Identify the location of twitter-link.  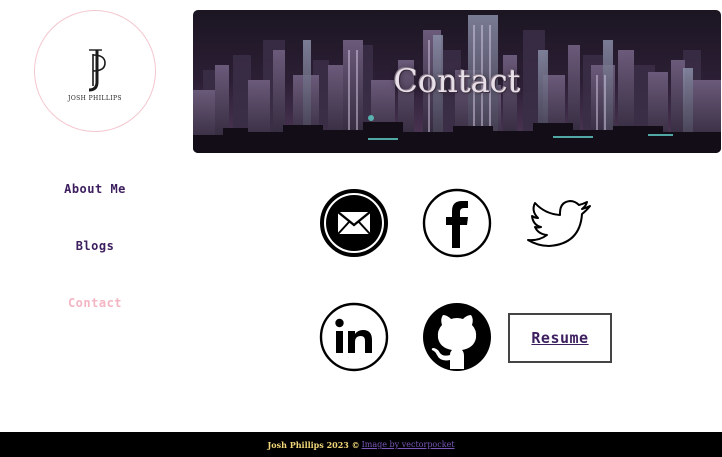
(560, 223).